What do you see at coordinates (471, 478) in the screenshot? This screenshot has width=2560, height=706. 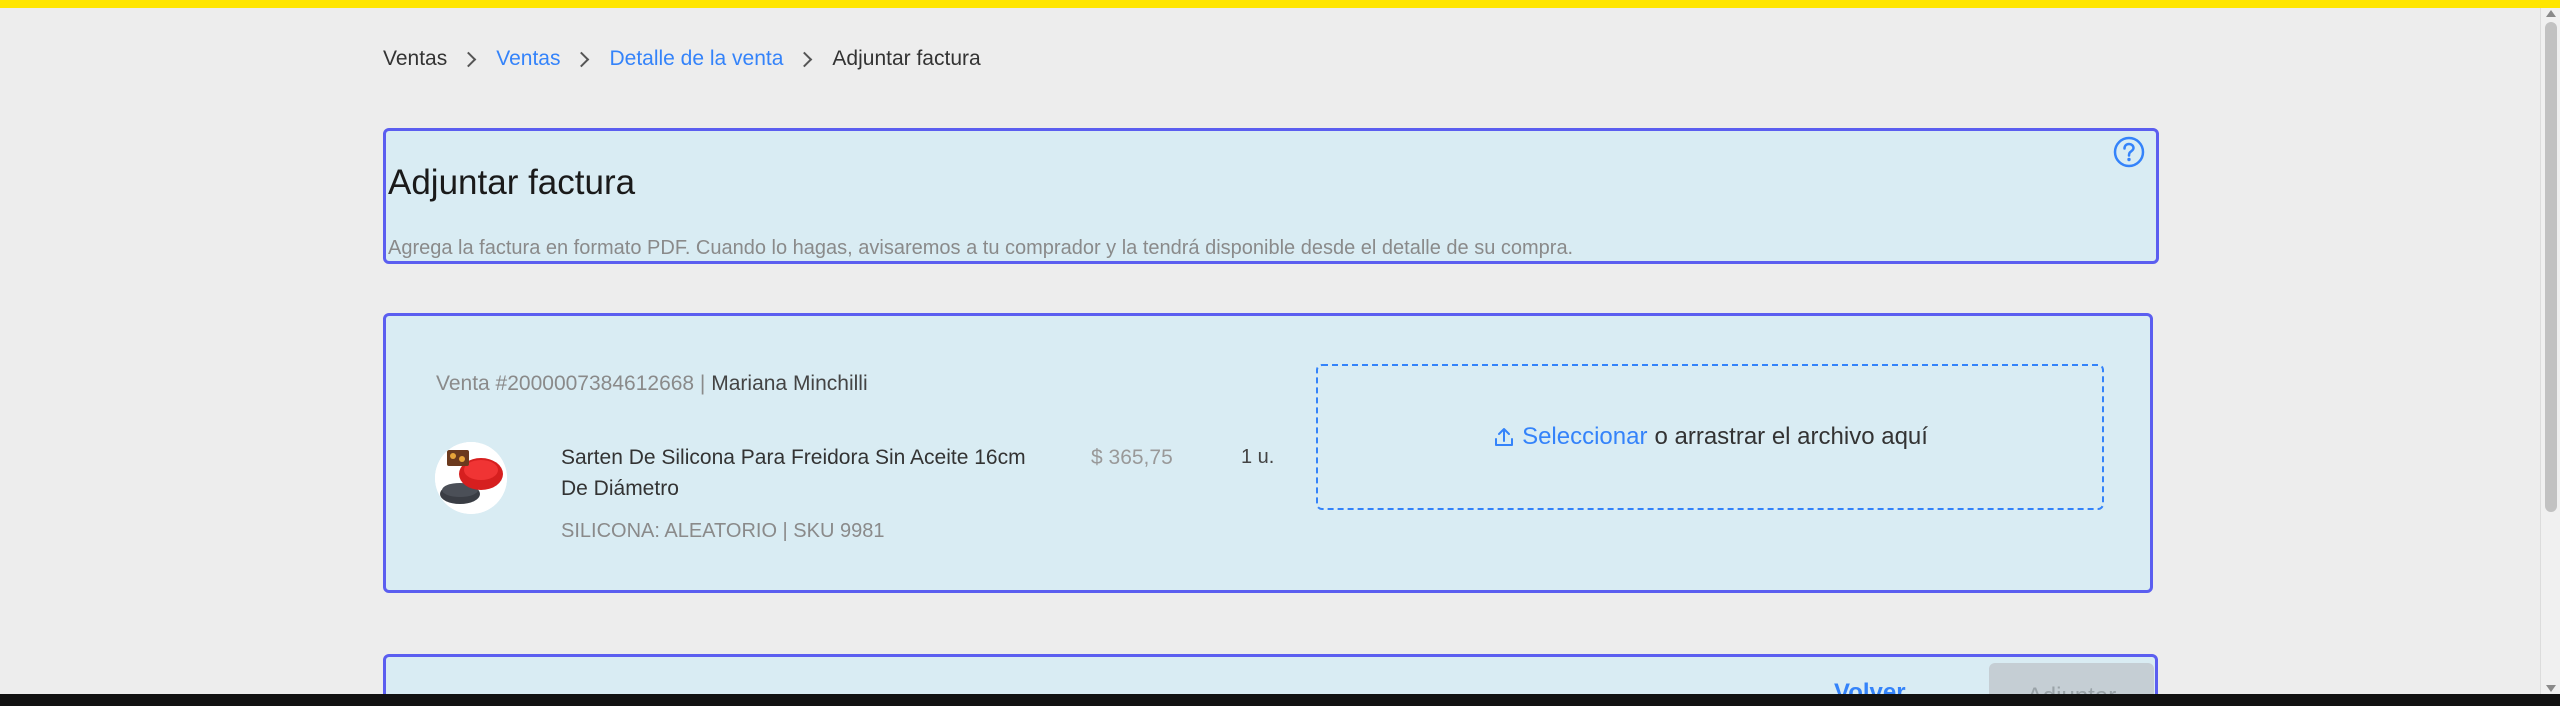 I see `product-image` at bounding box center [471, 478].